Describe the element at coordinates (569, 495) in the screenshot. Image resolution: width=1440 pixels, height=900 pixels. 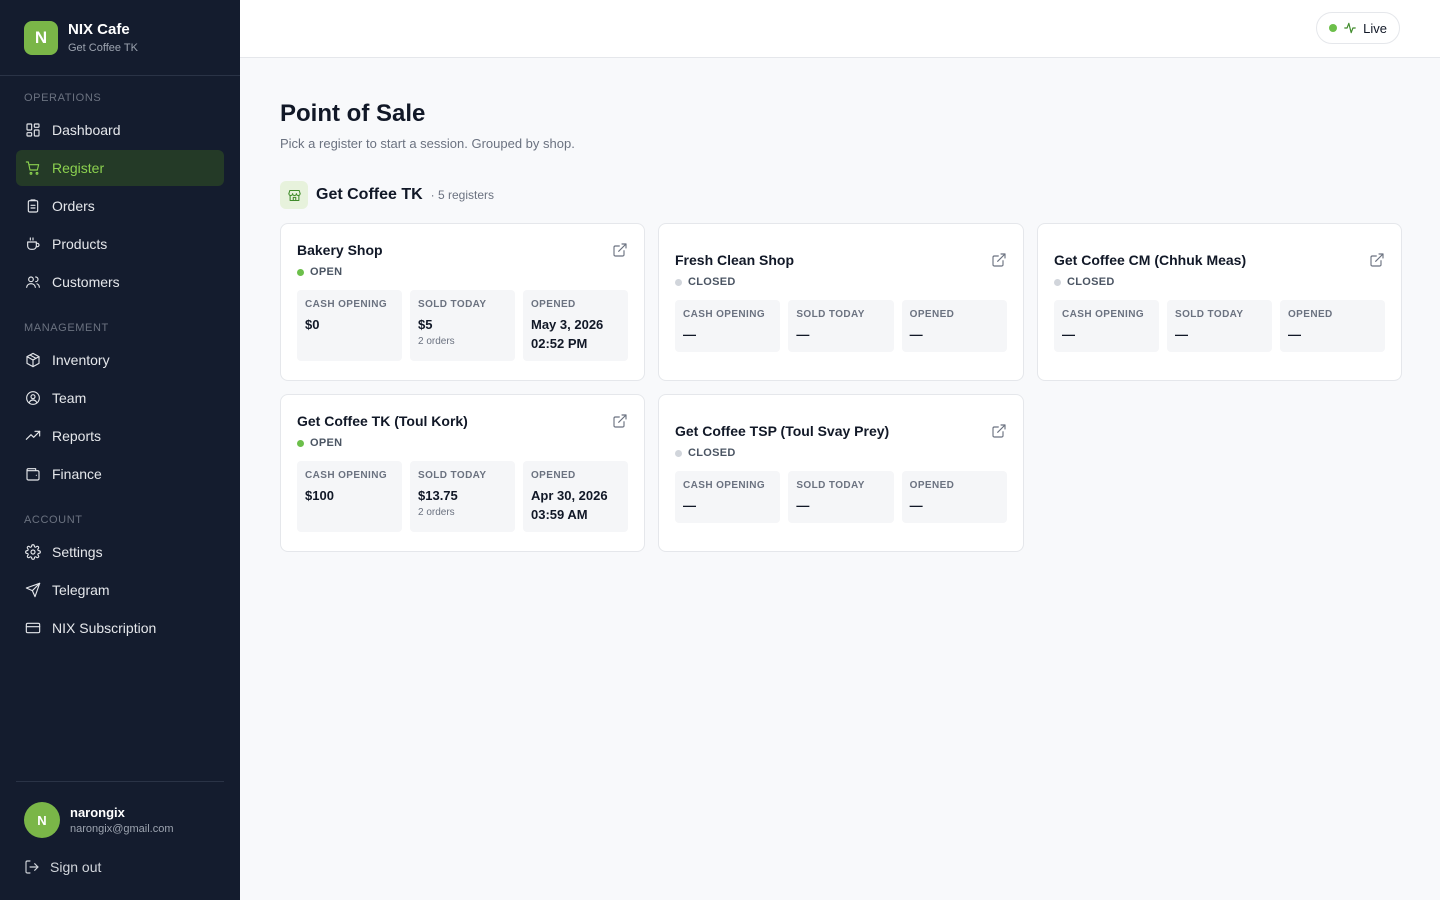
I see `opened-date: Apr 30, 2026` at that location.